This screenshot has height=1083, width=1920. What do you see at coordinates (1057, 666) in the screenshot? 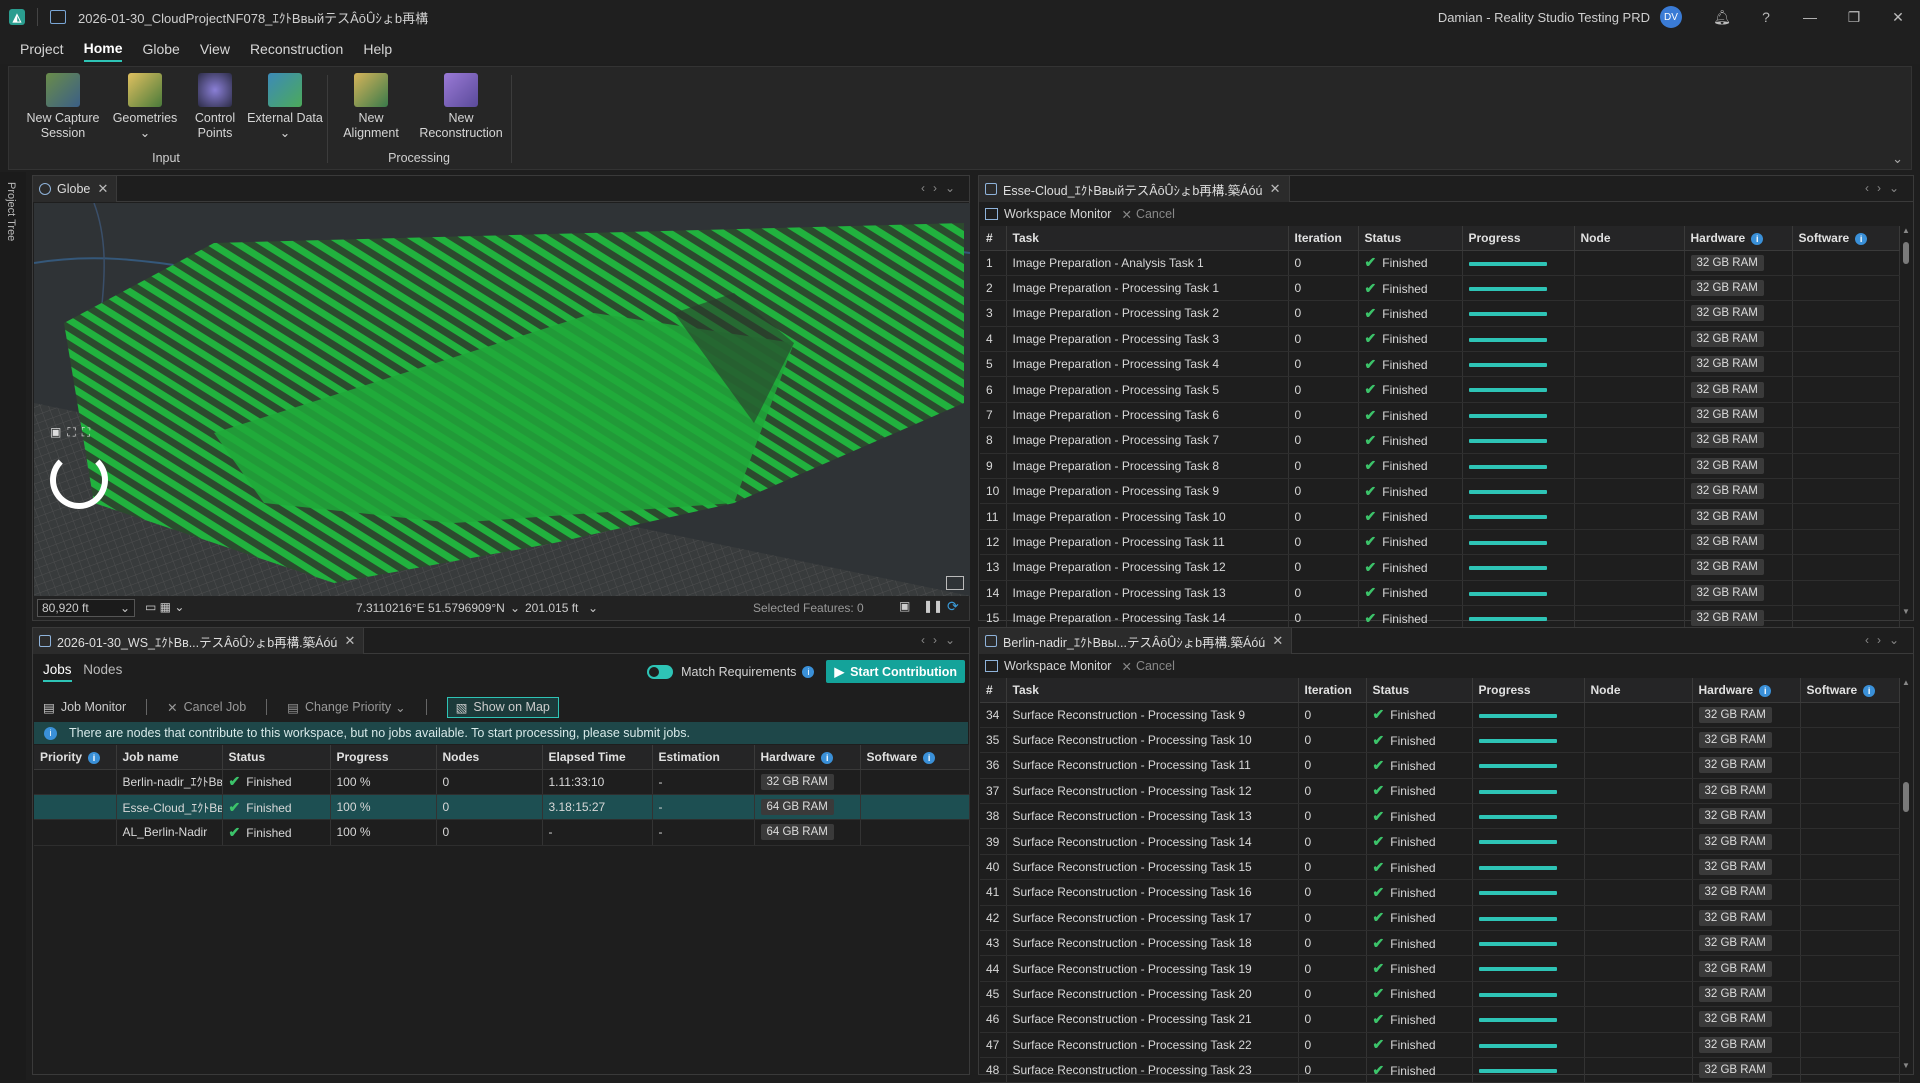
I see `monitor2-title: Workspace Monitor` at bounding box center [1057, 666].